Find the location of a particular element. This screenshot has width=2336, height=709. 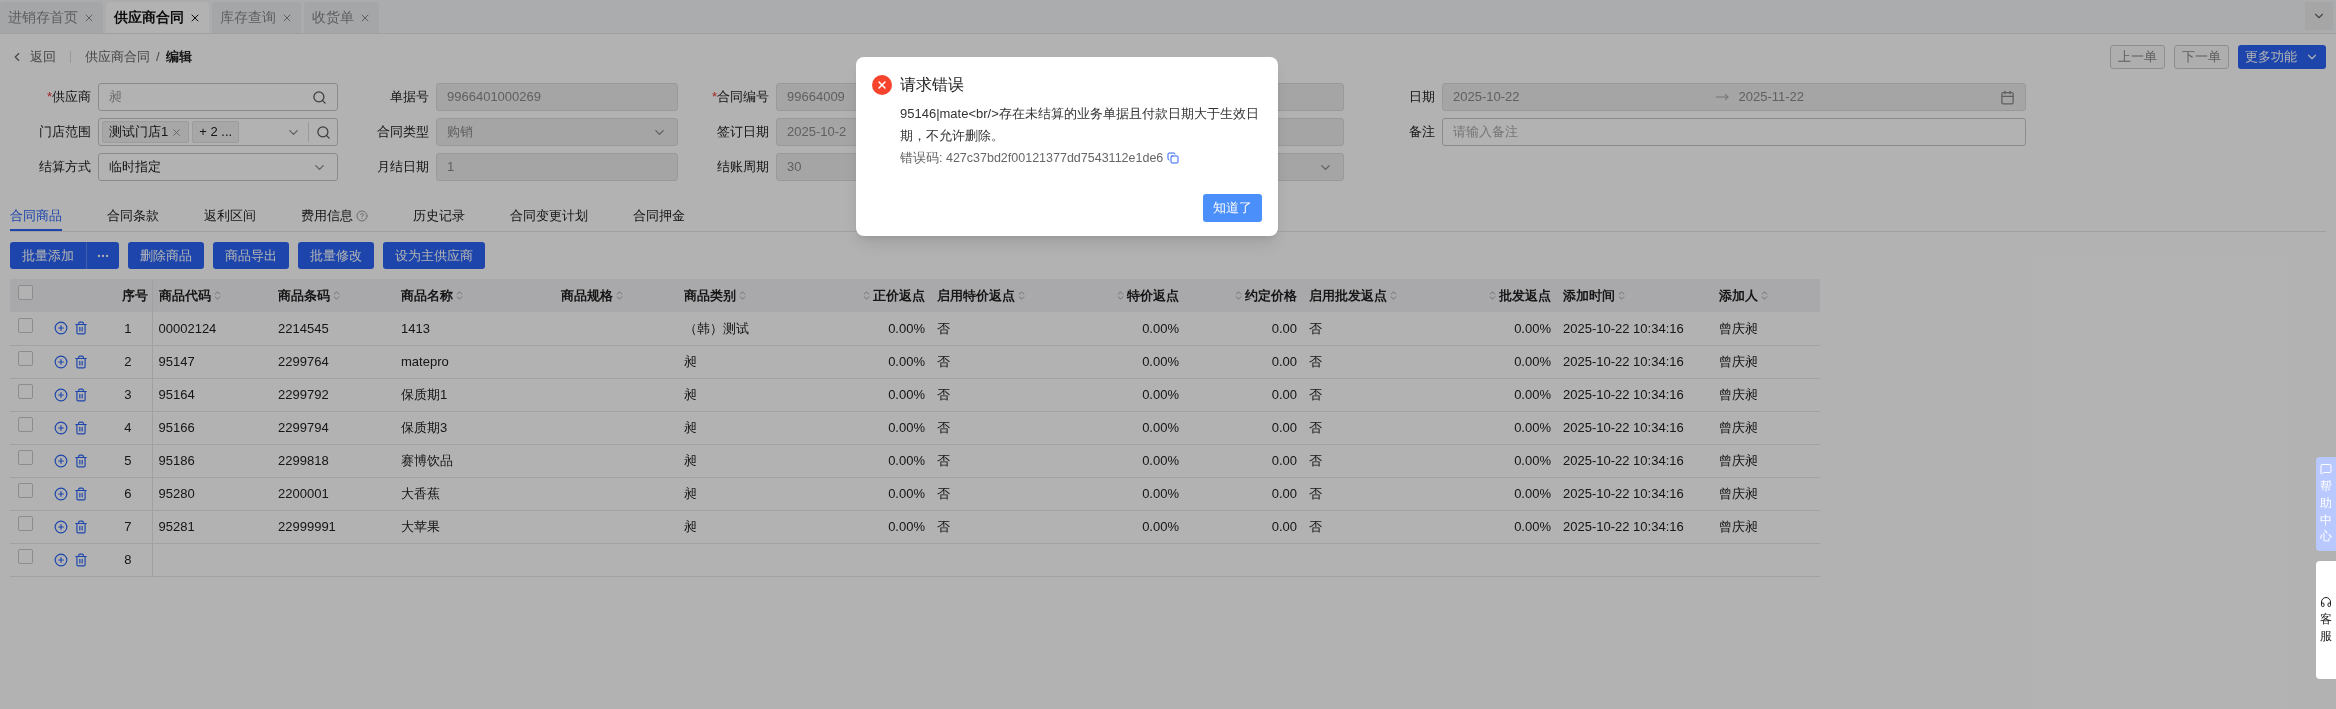

column-header: 正价返点 is located at coordinates (873, 295).